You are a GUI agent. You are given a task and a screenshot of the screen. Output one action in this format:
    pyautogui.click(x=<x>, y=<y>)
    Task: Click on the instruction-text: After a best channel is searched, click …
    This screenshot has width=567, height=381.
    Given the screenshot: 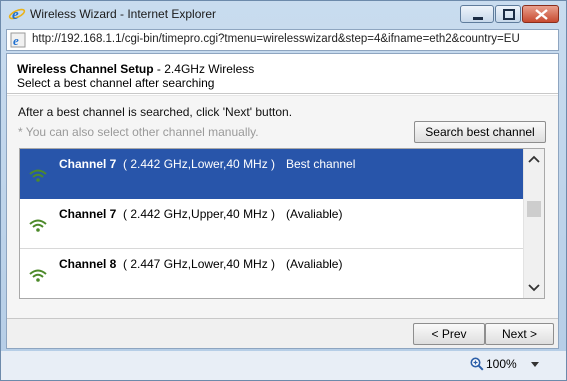 What is the action you would take?
    pyautogui.click(x=155, y=112)
    